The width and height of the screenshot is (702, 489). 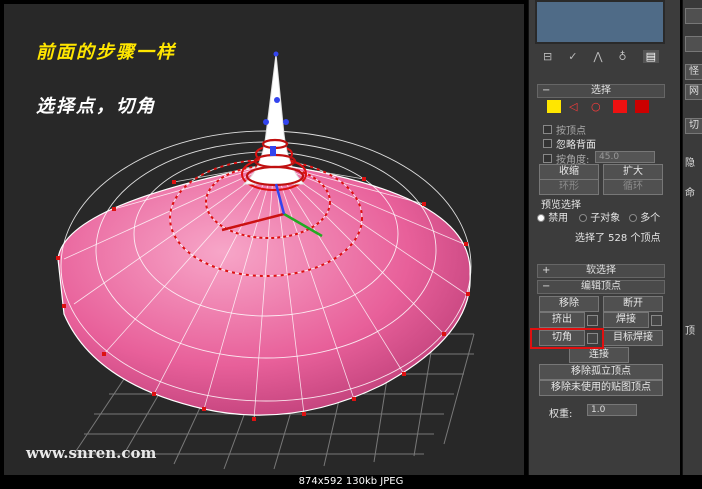 I want to click on expand-icon: +, so click(x=546, y=270).